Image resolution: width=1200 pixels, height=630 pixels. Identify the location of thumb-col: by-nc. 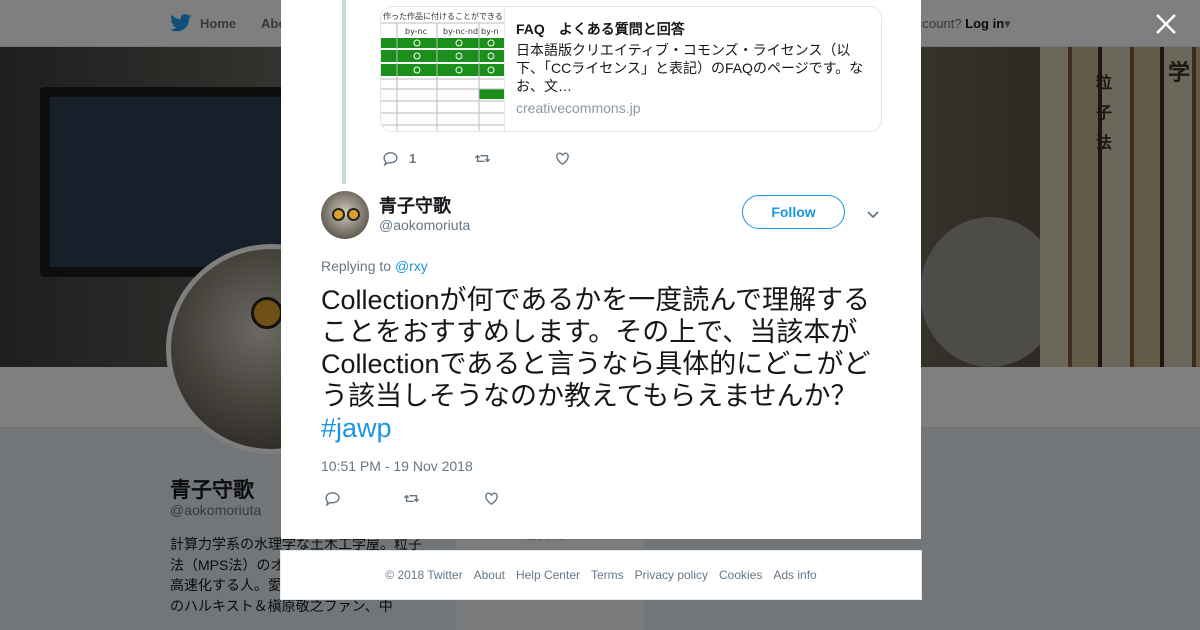
(416, 31).